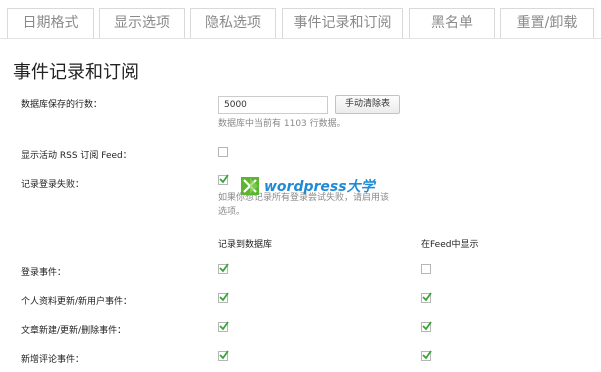 This screenshot has width=601, height=372. I want to click on tab-blacklist: 黑名单, so click(452, 23).